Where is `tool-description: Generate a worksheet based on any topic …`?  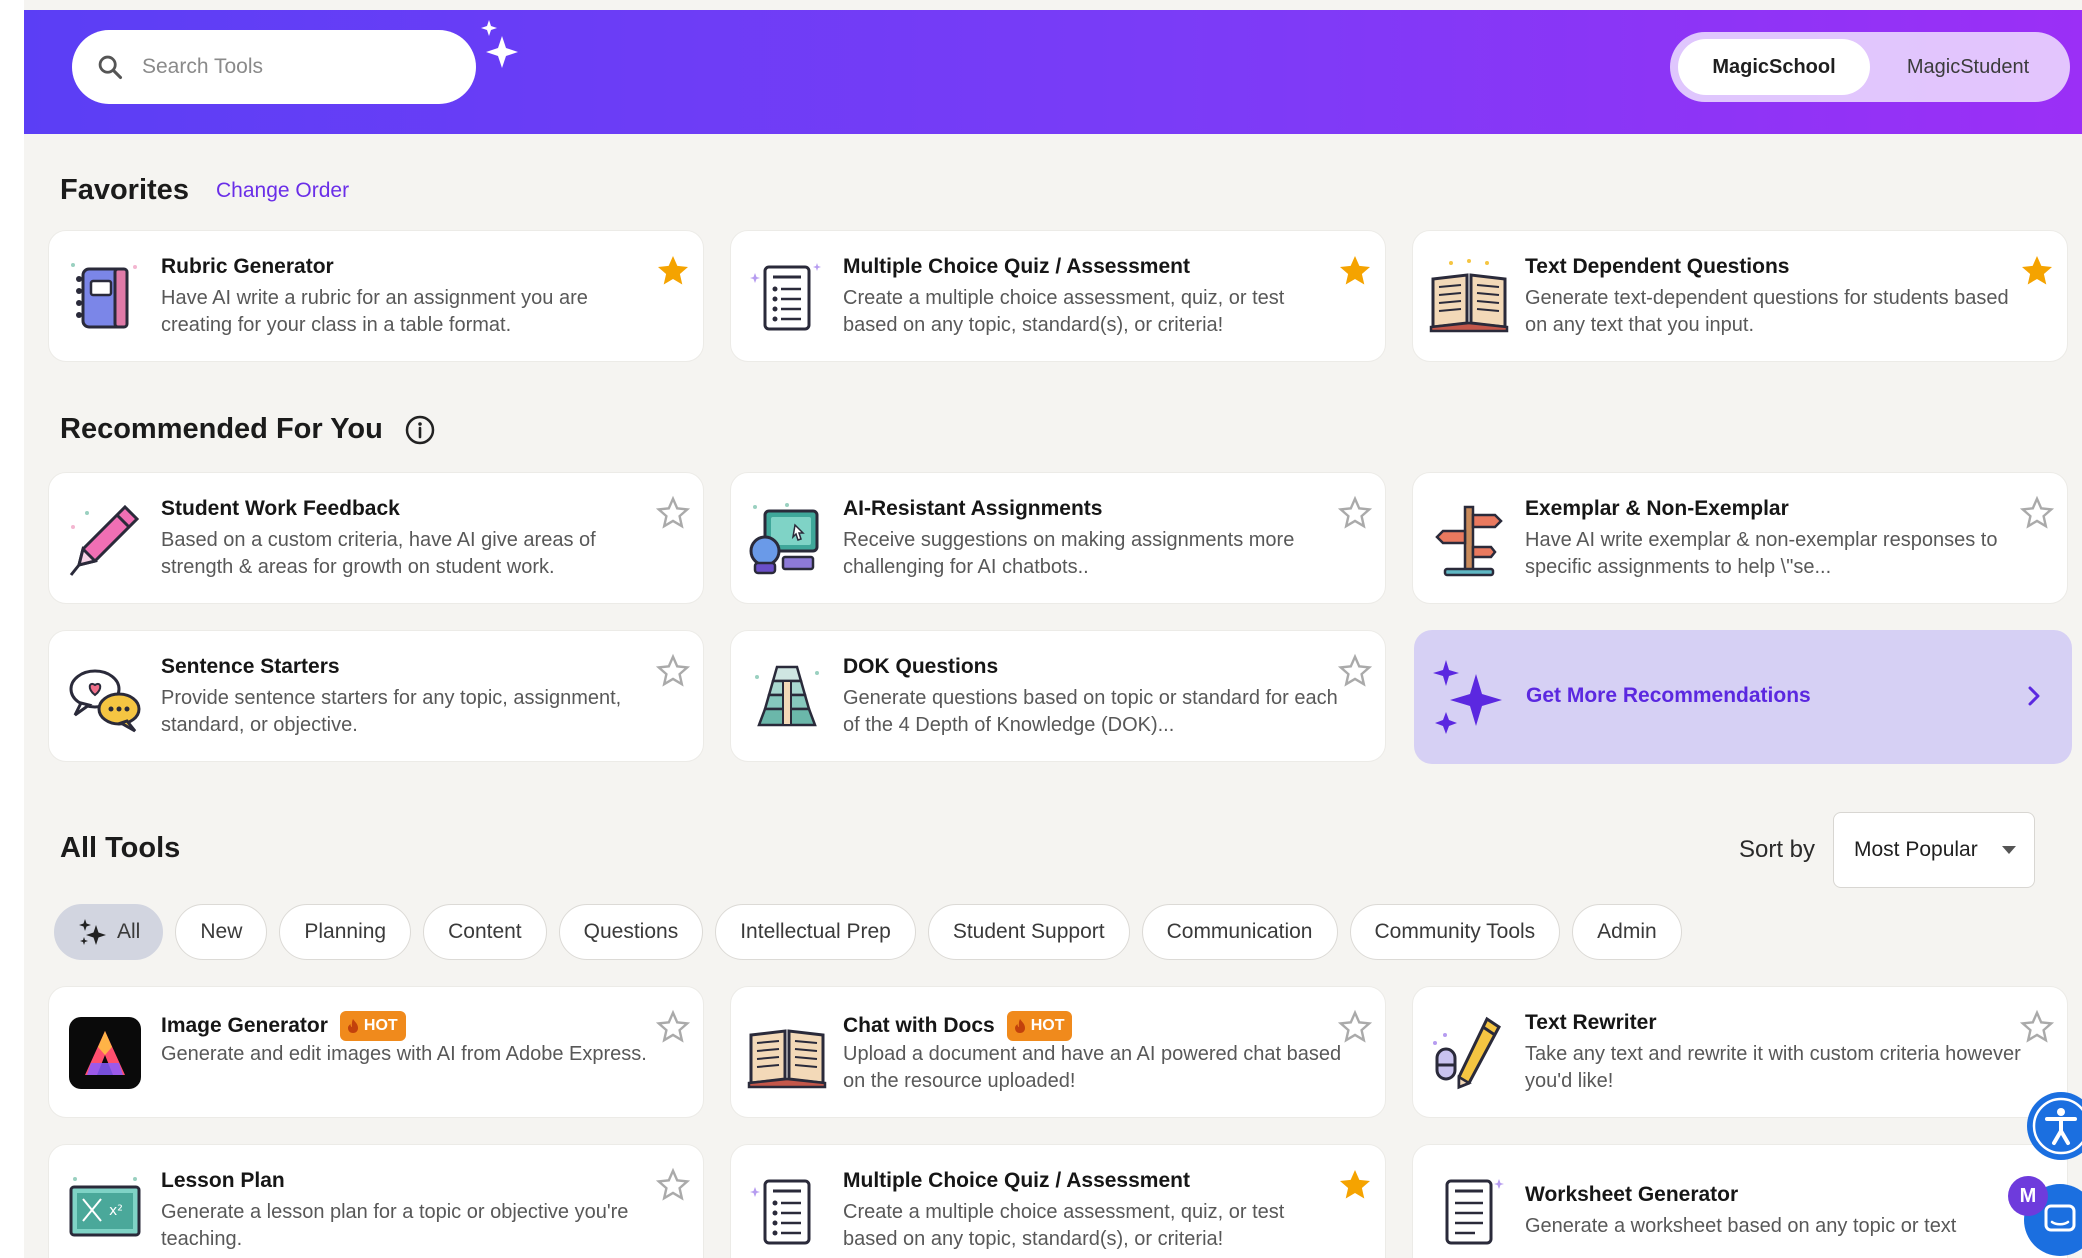
tool-description: Generate a worksheet based on any topic … is located at coordinates (1741, 1226).